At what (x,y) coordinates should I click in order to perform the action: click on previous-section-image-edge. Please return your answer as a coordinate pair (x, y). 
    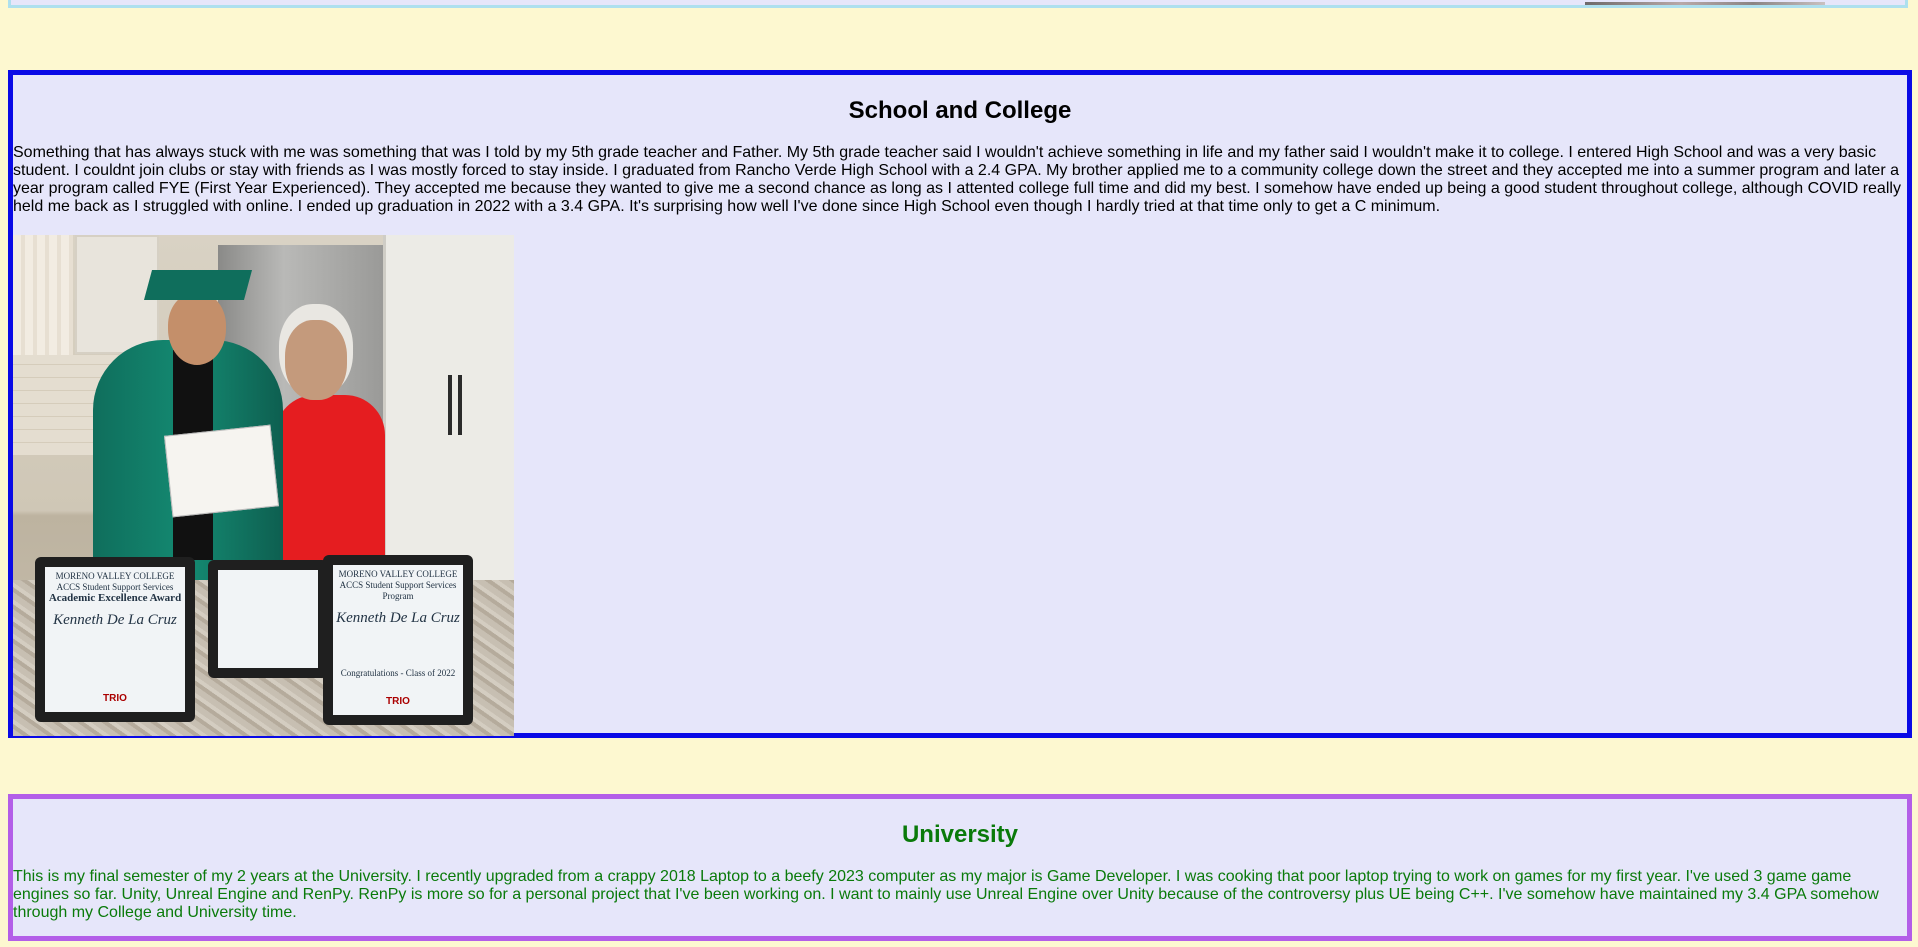
    Looking at the image, I should click on (1705, 3).